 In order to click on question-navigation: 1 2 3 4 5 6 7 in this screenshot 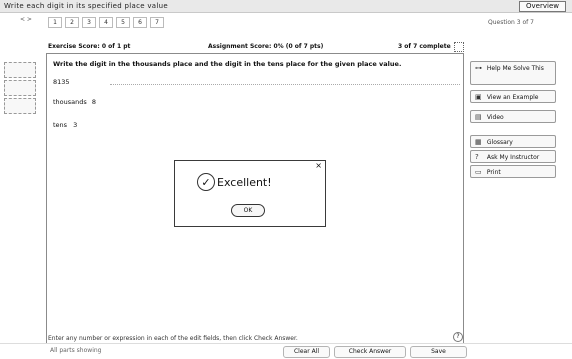, I will do `click(106, 22)`.